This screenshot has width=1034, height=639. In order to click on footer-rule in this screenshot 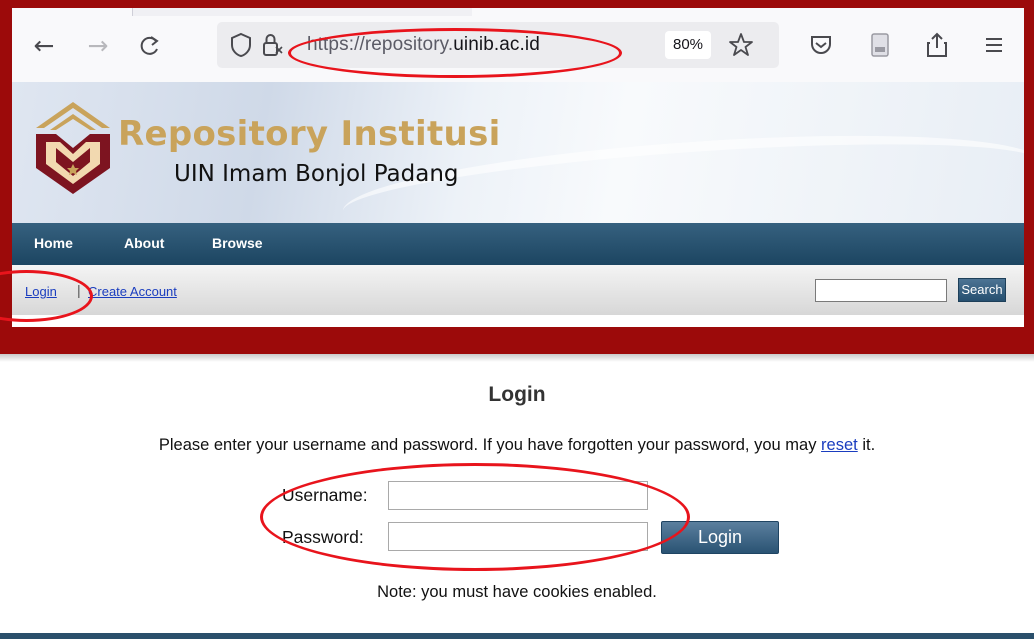, I will do `click(517, 636)`.